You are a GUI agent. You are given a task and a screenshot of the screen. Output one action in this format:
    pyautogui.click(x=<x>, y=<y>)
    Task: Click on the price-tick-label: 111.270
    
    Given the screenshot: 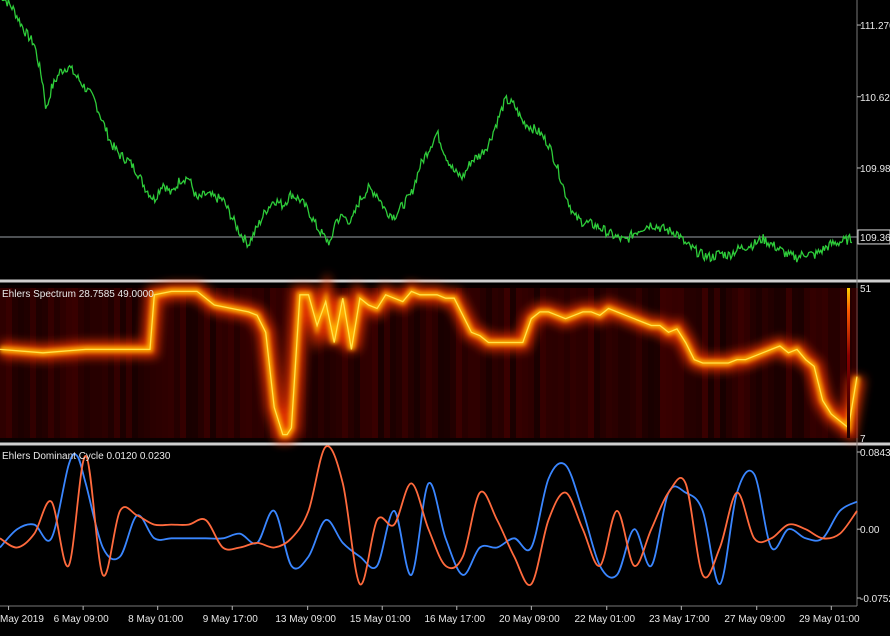 What is the action you would take?
    pyautogui.click(x=875, y=26)
    